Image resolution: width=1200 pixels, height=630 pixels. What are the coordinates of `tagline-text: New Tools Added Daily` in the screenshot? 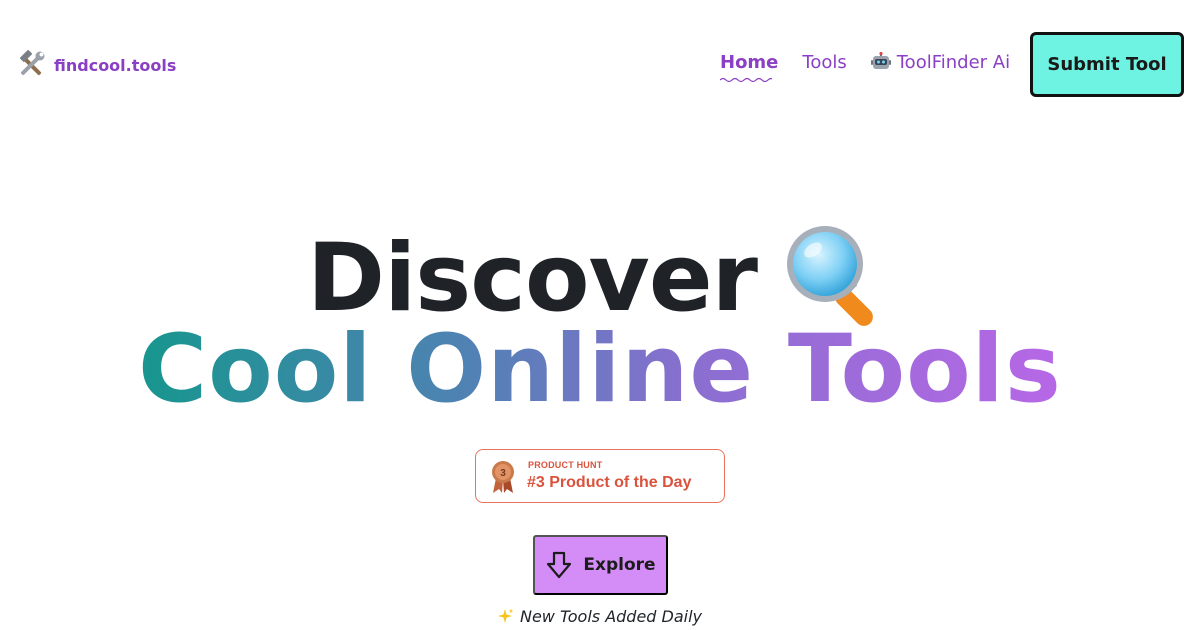 It's located at (611, 616).